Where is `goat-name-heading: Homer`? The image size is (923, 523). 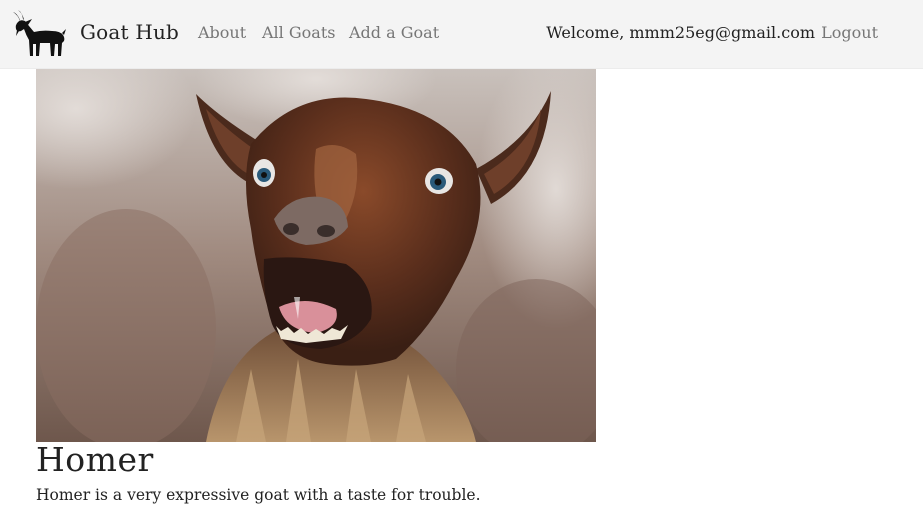
goat-name-heading: Homer is located at coordinates (95, 459).